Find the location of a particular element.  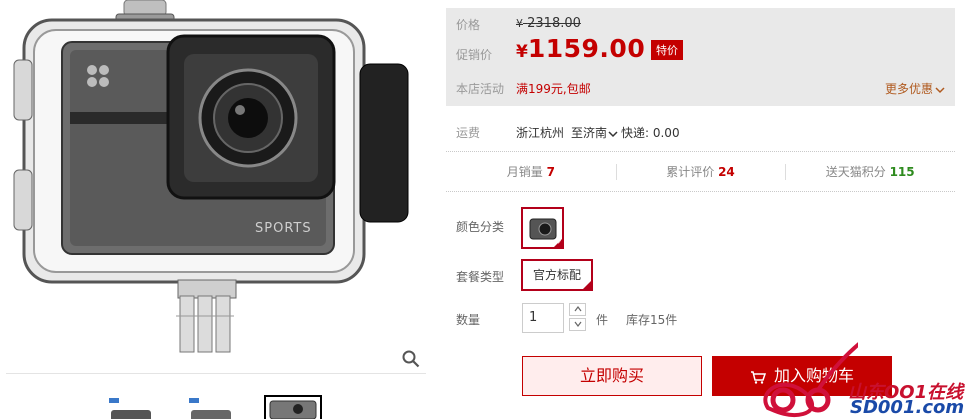

sales-stats: 月销量 7 累计评价 24 送天猫积分 115 is located at coordinates (700, 172).